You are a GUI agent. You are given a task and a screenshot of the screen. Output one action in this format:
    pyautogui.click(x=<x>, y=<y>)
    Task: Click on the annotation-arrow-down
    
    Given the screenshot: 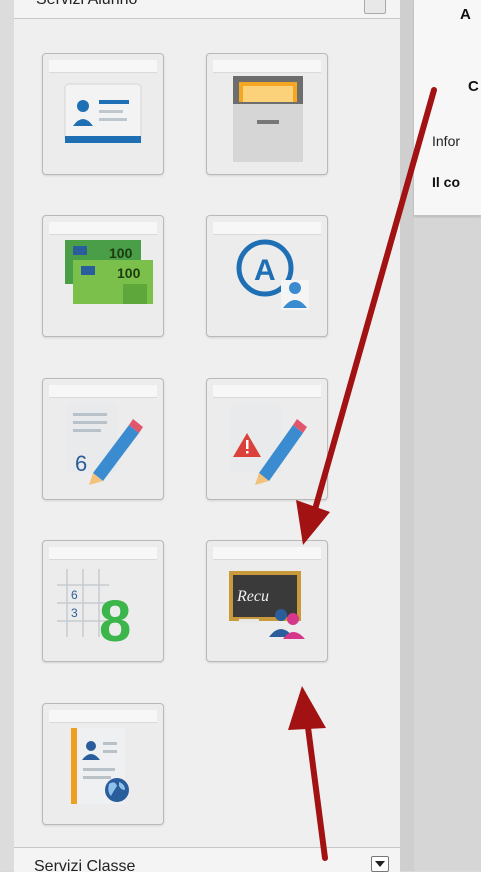 What is the action you would take?
    pyautogui.click(x=373, y=305)
    